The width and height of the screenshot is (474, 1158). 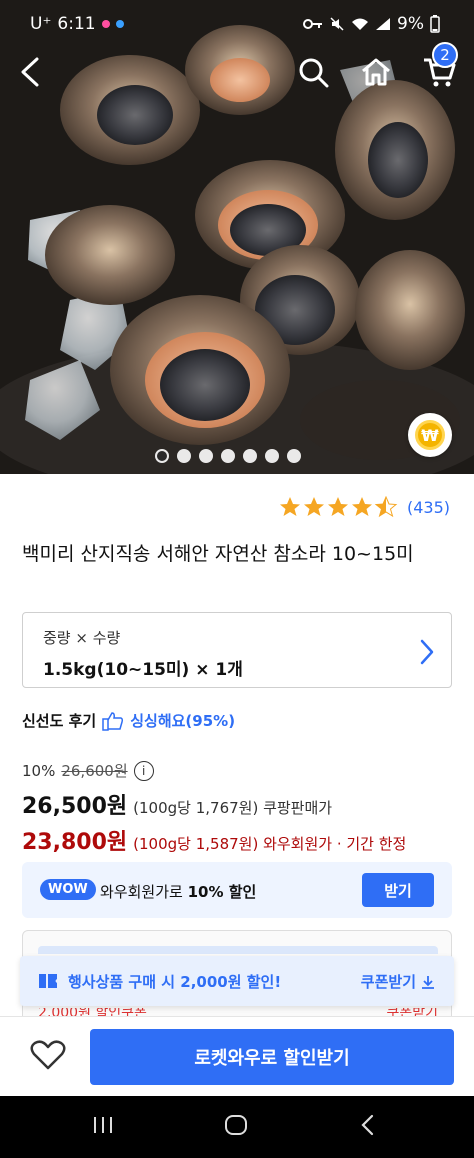 I want to click on back-button, so click(x=30, y=72).